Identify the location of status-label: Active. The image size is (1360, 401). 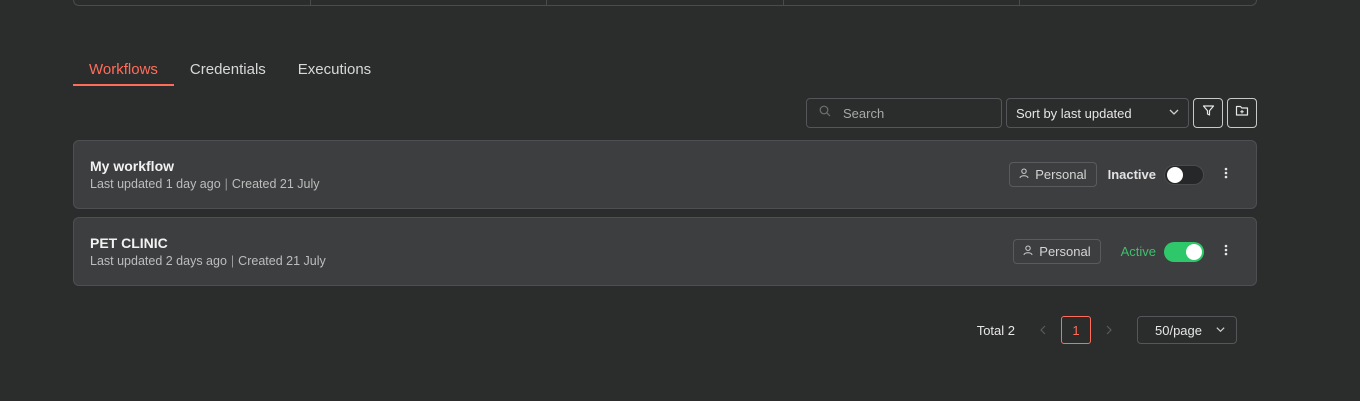
(1138, 251).